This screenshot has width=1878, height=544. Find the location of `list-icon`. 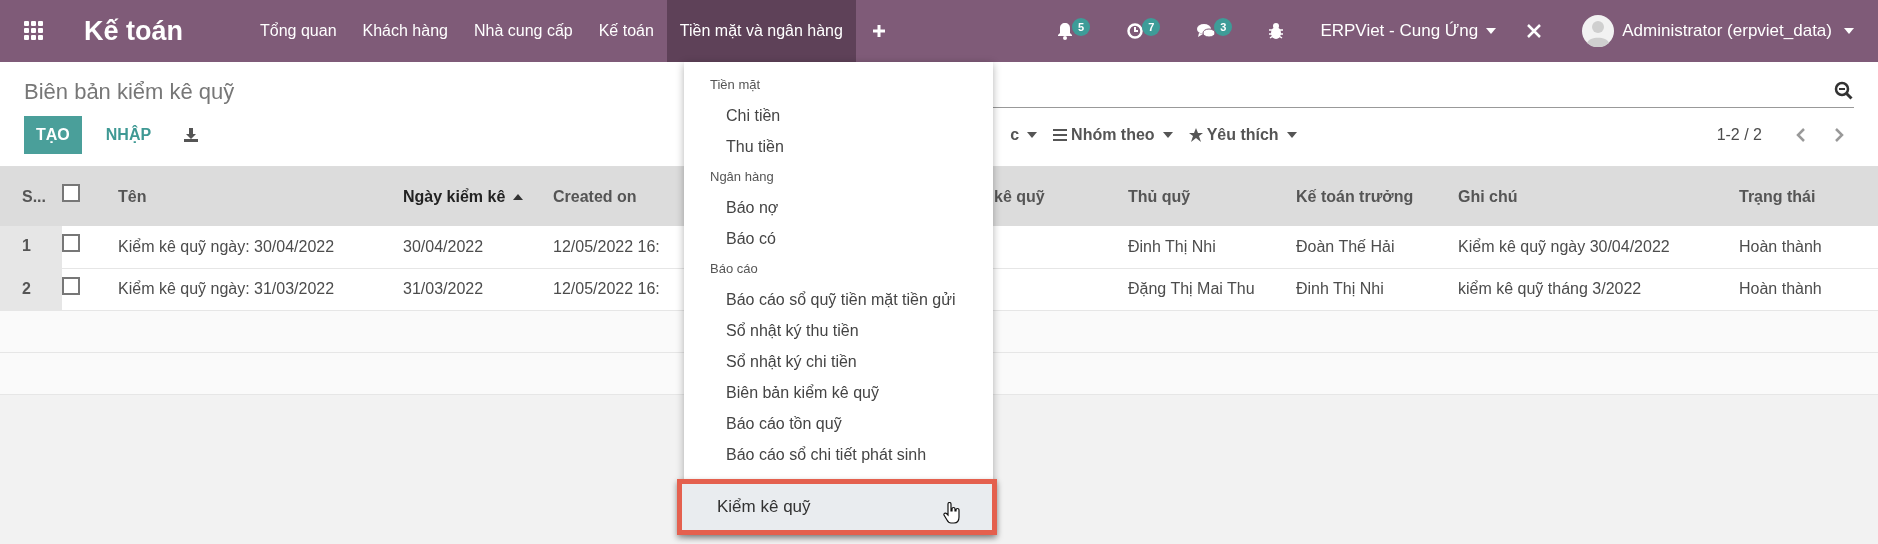

list-icon is located at coordinates (1060, 135).